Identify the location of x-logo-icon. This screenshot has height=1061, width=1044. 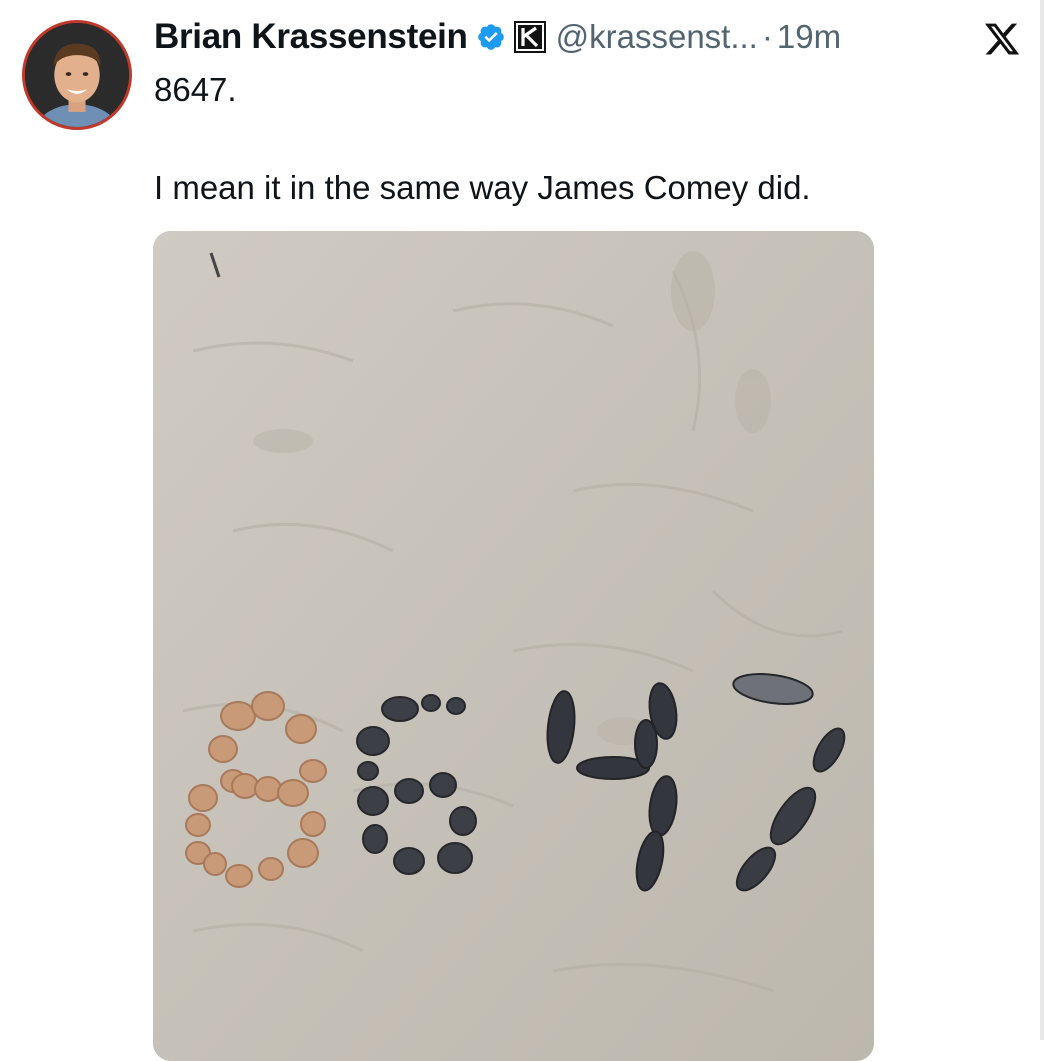
(1002, 39).